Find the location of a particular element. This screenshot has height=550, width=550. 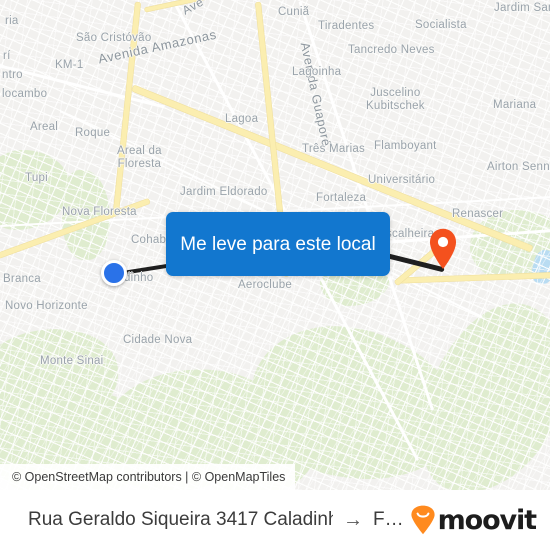

map-label: Monte Sinai is located at coordinates (72, 361).